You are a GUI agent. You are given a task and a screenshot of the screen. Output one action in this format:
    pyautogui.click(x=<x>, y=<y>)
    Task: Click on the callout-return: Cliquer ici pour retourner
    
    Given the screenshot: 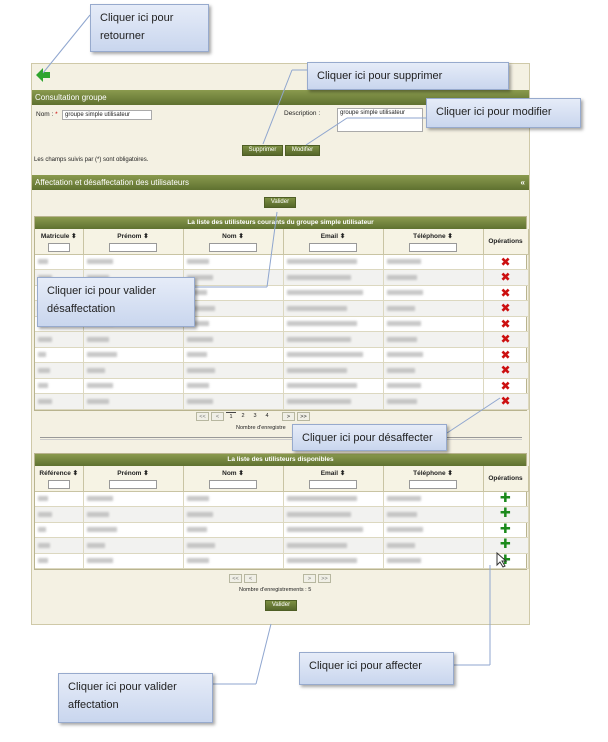 What is the action you would take?
    pyautogui.click(x=149, y=28)
    